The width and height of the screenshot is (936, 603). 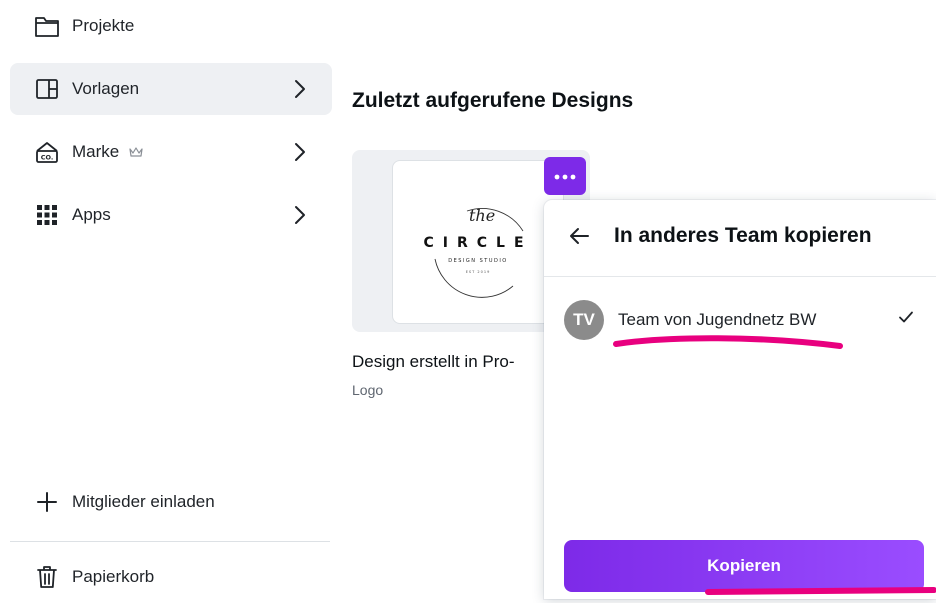 What do you see at coordinates (103, 25) in the screenshot?
I see `sidebar-item-label: Projekte` at bounding box center [103, 25].